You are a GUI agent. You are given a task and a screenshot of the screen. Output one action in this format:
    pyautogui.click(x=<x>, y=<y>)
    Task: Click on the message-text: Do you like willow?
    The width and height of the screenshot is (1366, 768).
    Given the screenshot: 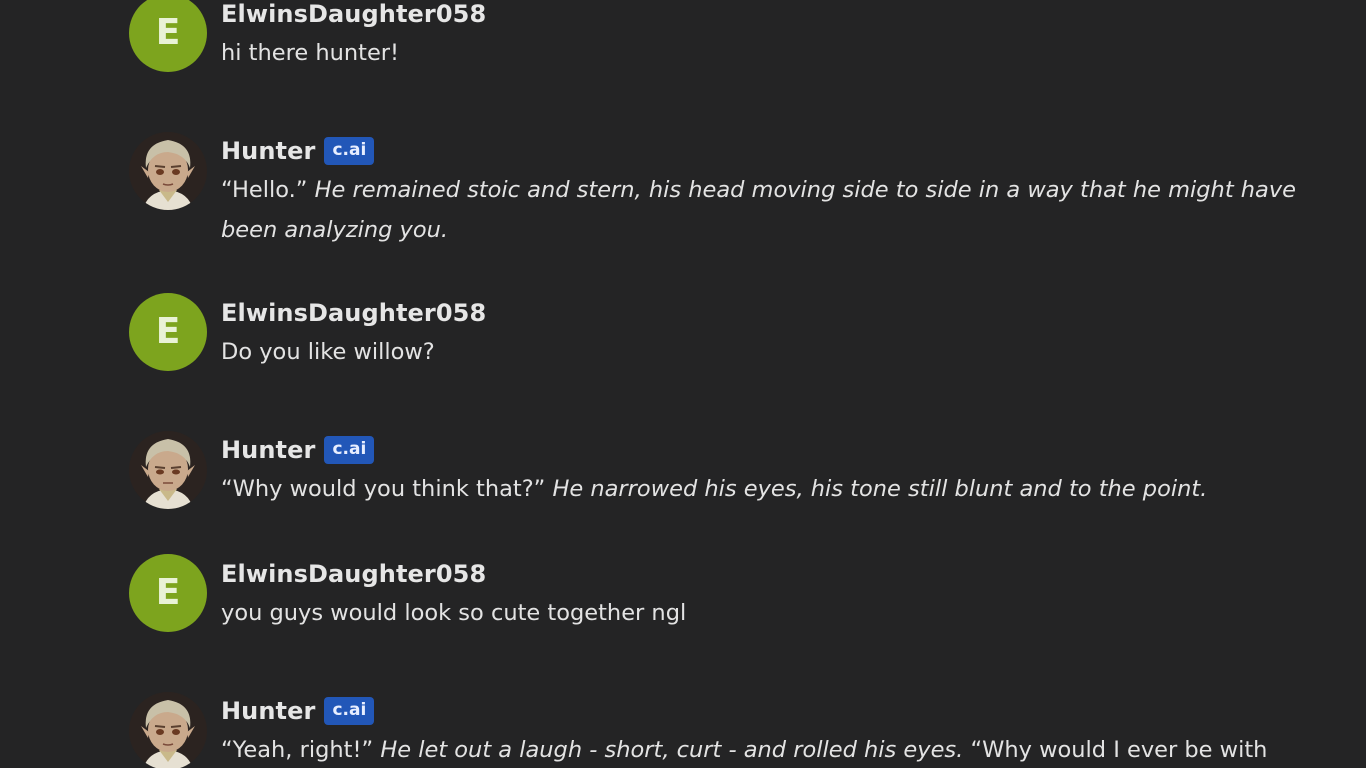 What is the action you would take?
    pyautogui.click(x=328, y=352)
    